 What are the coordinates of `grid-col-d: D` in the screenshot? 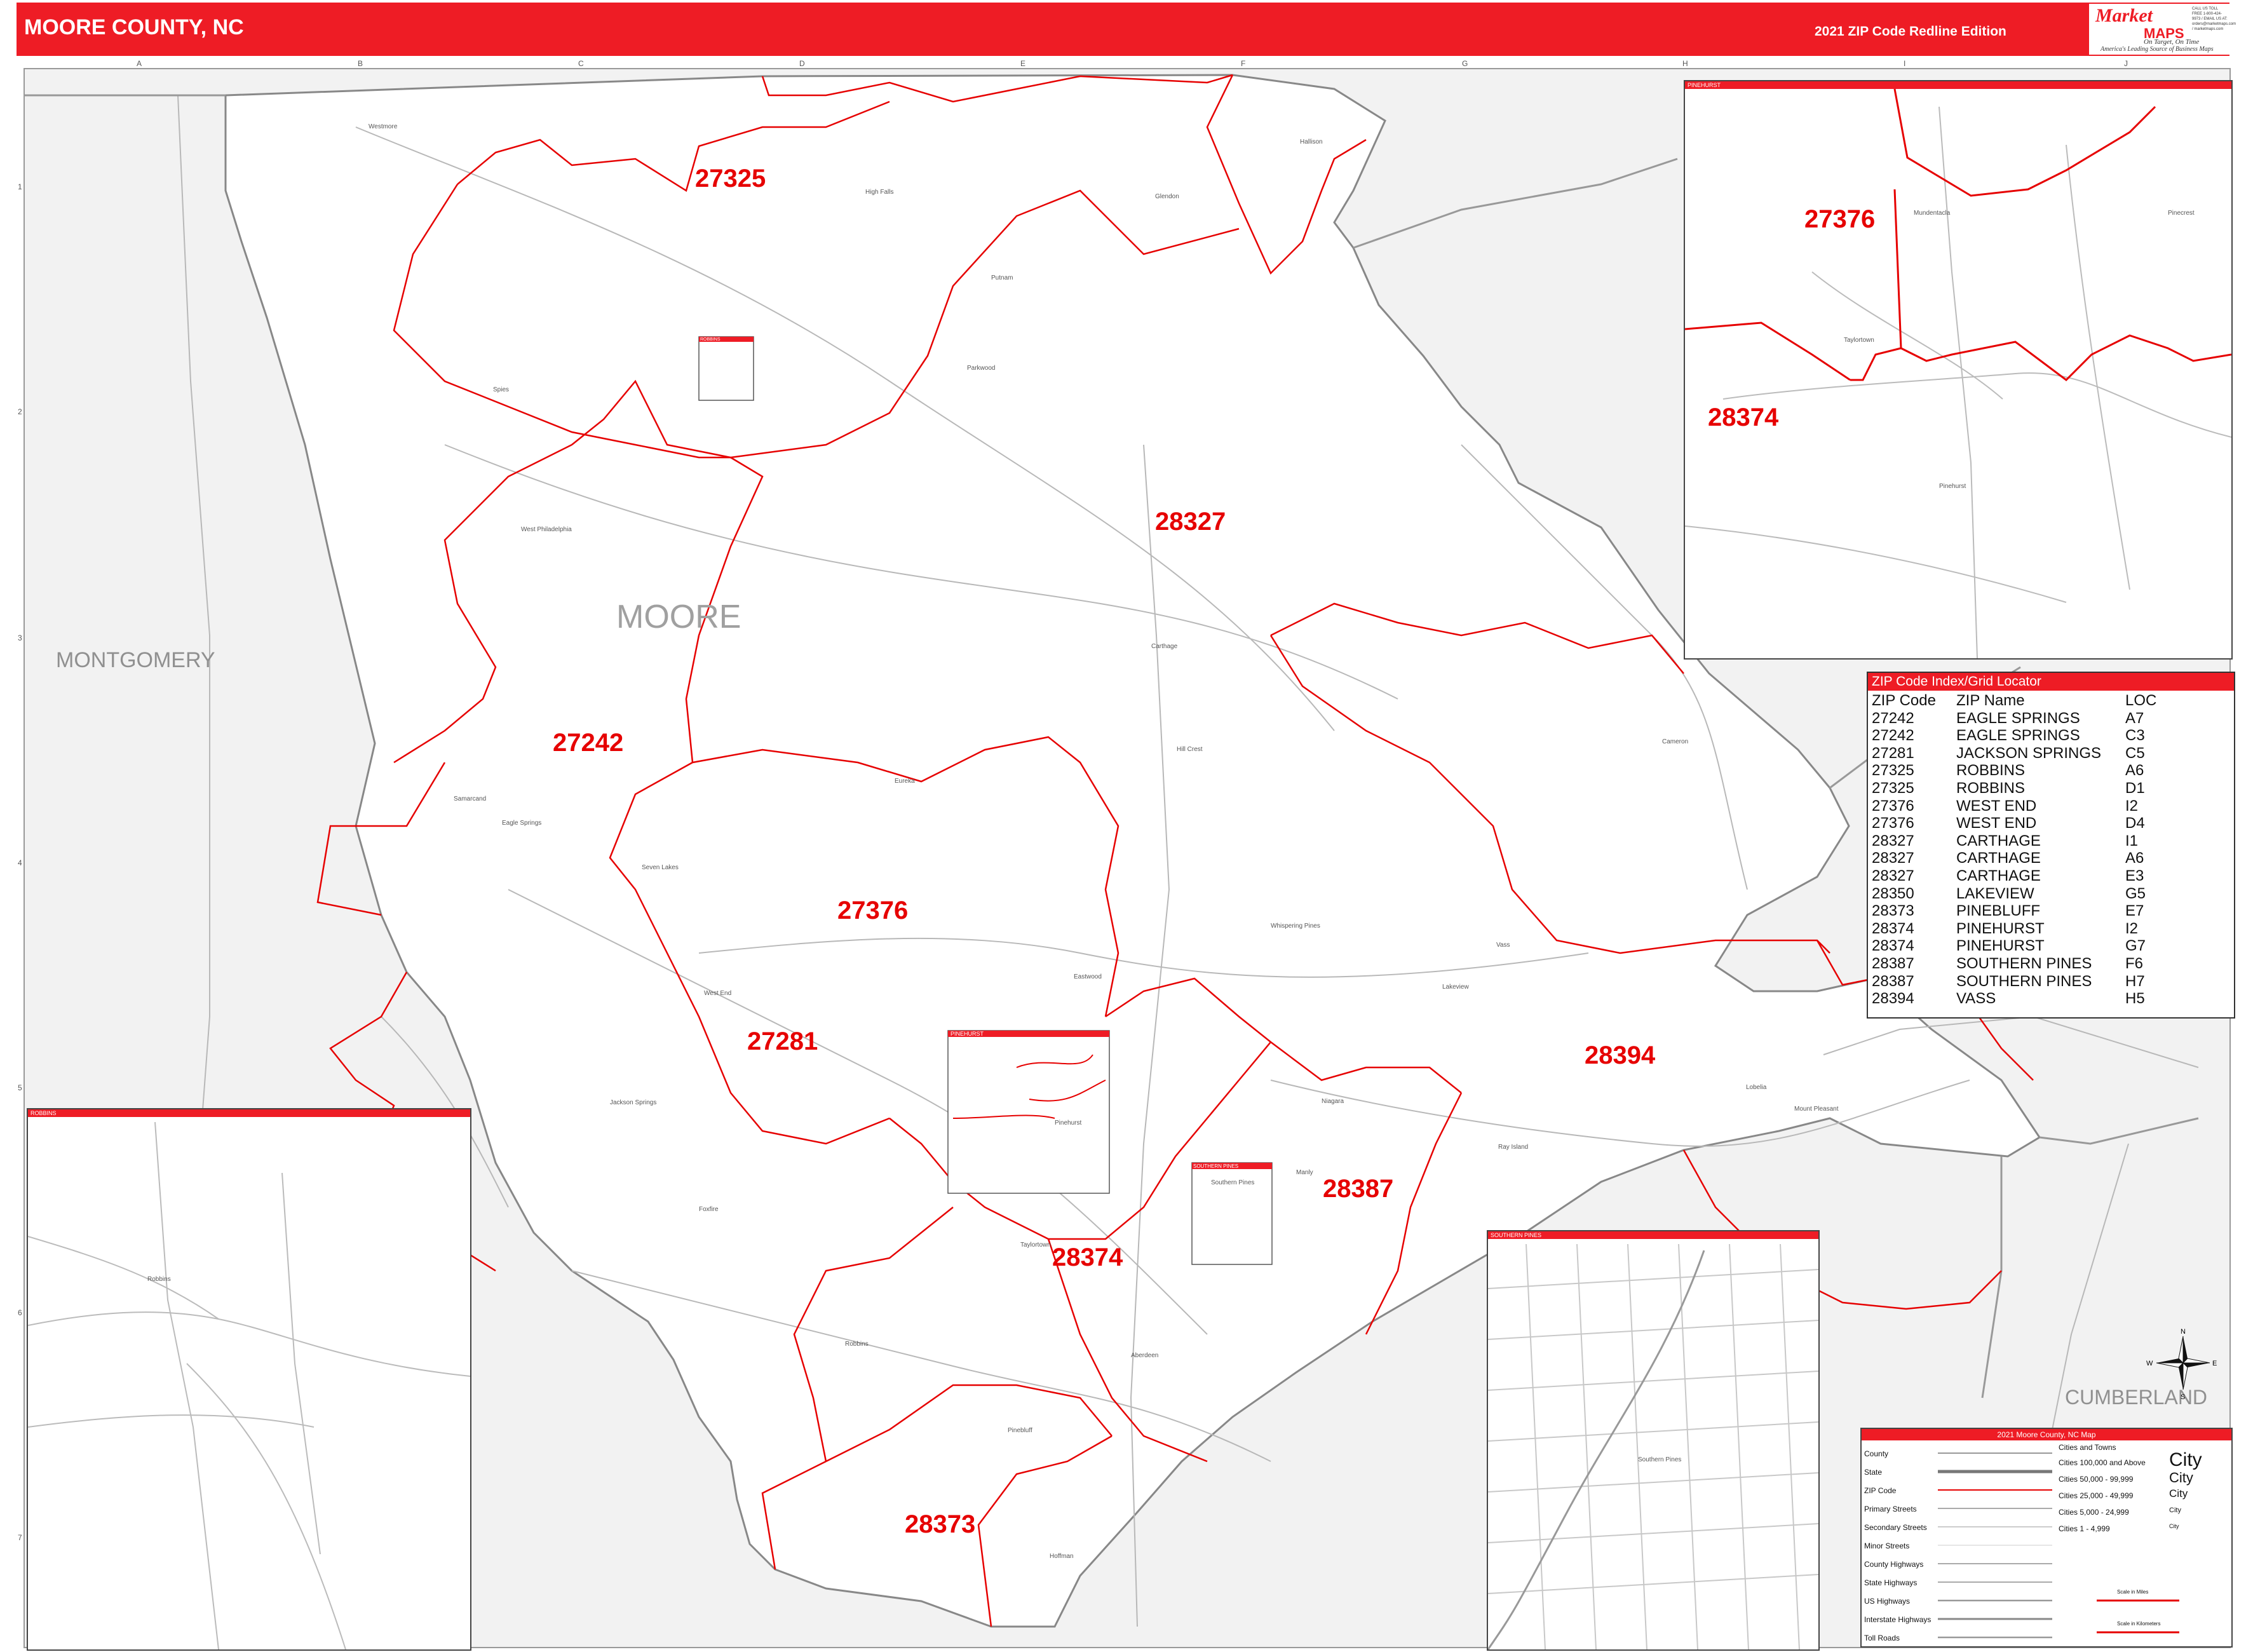 It's located at (802, 64).